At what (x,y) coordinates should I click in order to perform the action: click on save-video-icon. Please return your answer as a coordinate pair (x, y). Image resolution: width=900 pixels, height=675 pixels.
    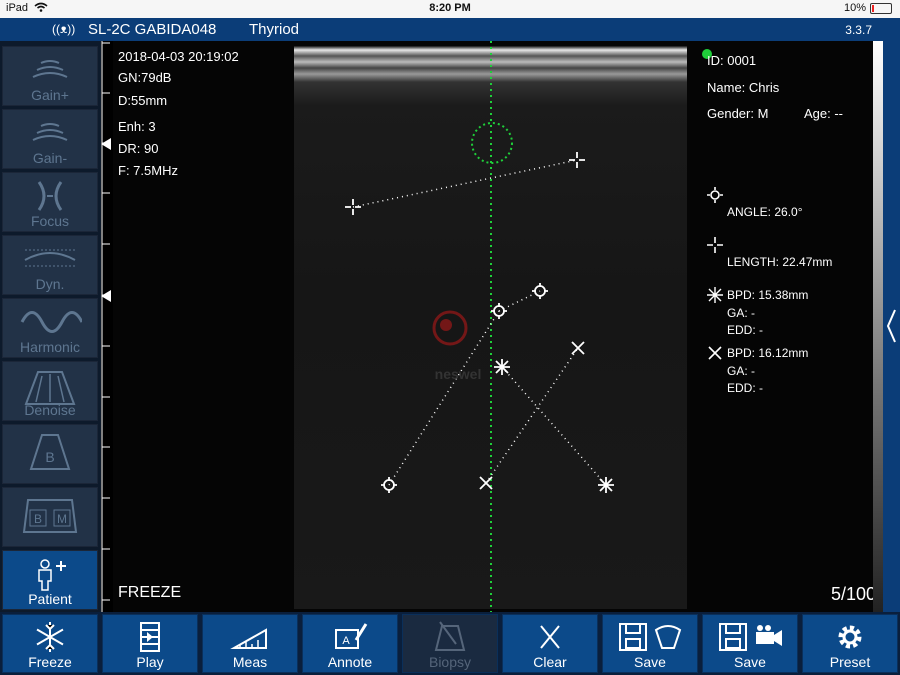
    Looking at the image, I should click on (750, 637).